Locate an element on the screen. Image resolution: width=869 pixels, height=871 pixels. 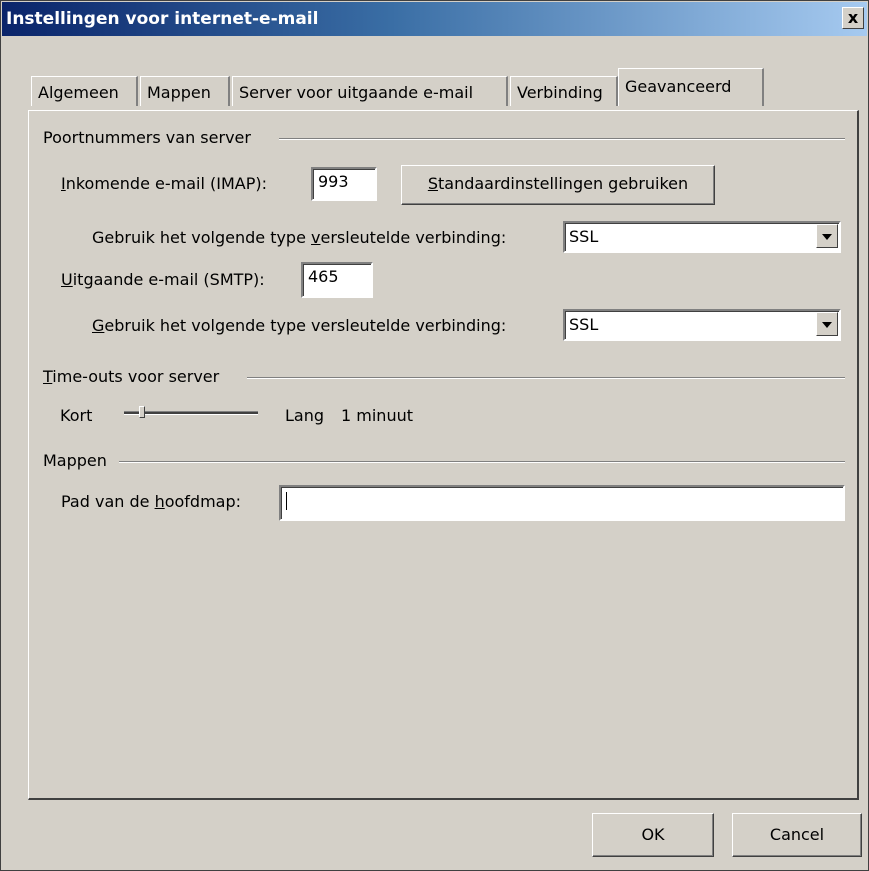
tab-geavanceerd: Geavanceerd is located at coordinates (691, 87).